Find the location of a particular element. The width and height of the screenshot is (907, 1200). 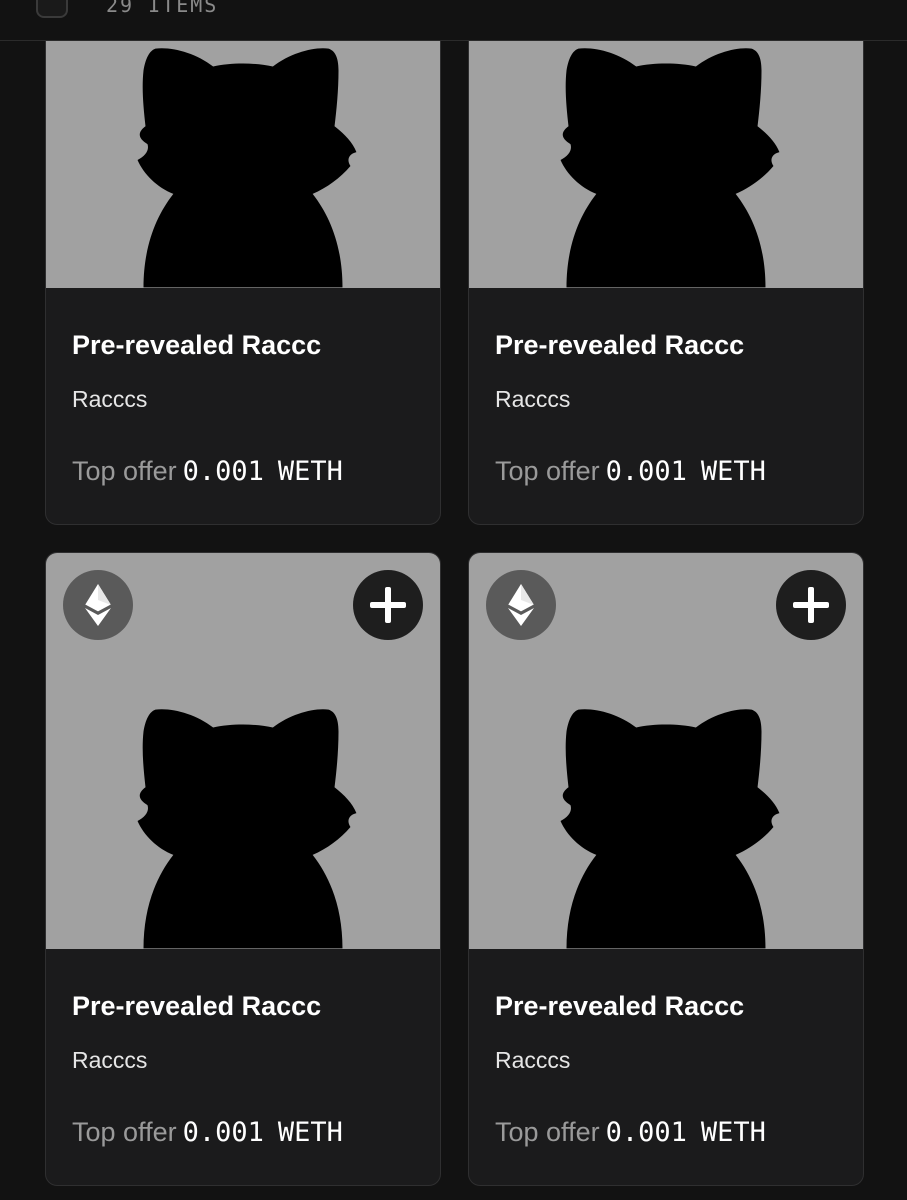

items-count: 29 ITEMS is located at coordinates (162, 8).